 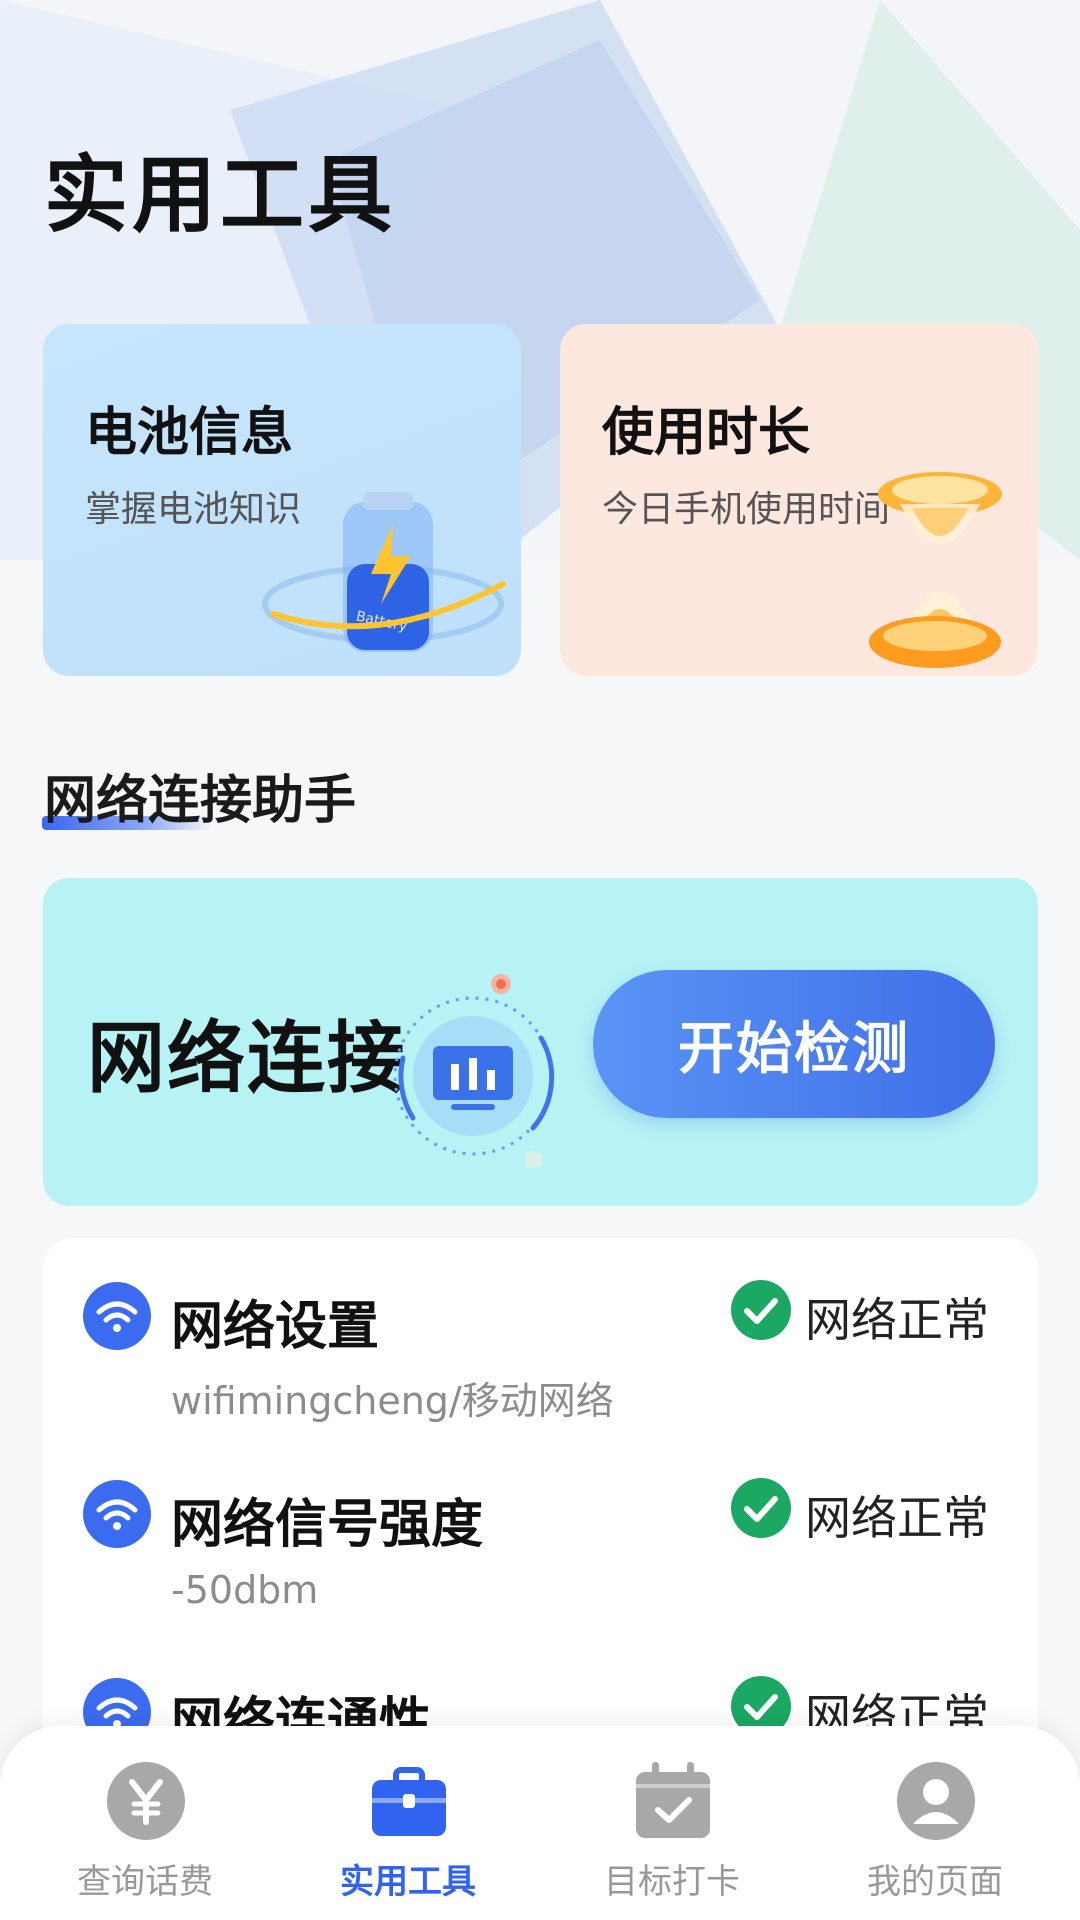 I want to click on status-row-signal-strength: 网络信号强度 -50dbm 网络正常, so click(x=540, y=1526).